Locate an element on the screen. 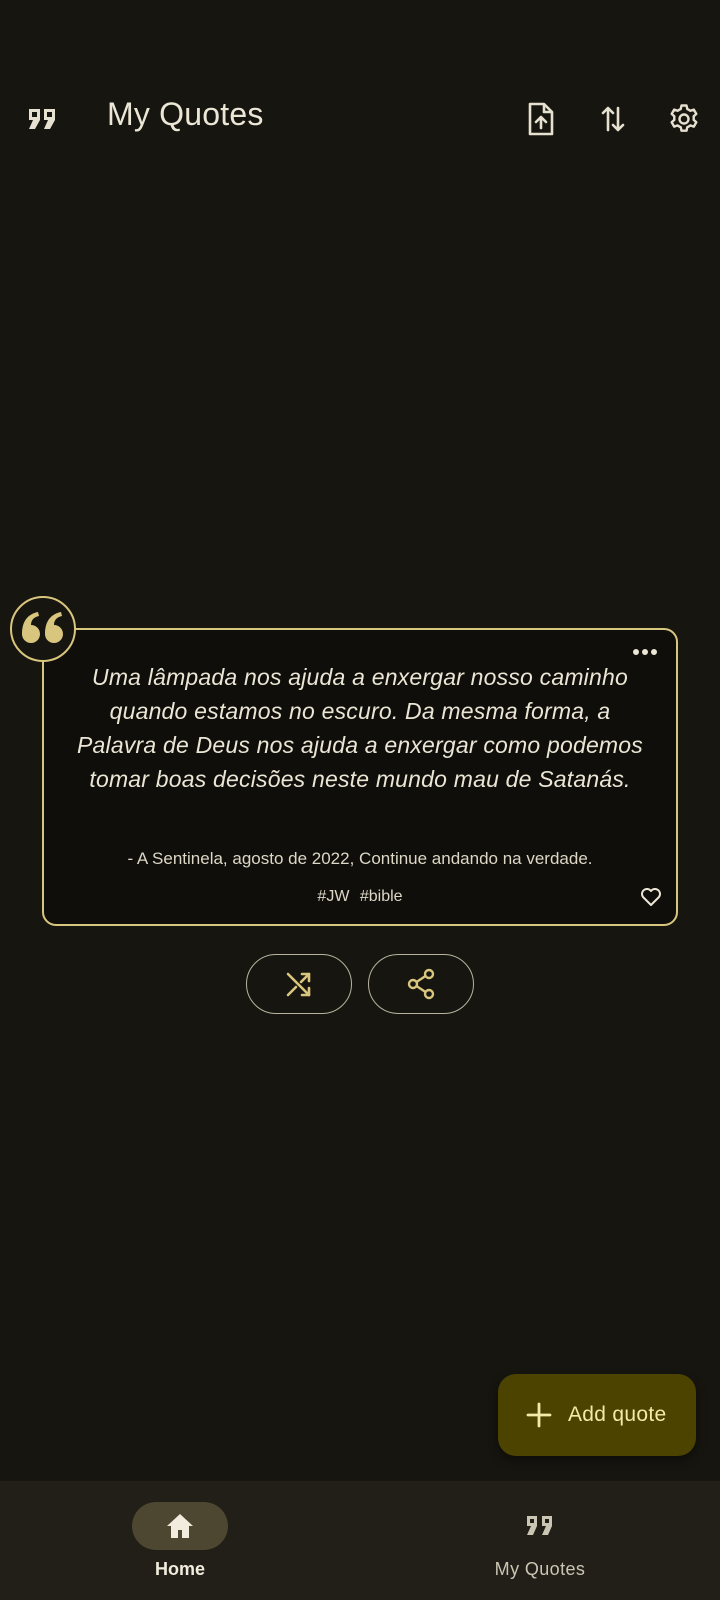 This screenshot has width=720, height=1600. favorite-button is located at coordinates (651, 897).